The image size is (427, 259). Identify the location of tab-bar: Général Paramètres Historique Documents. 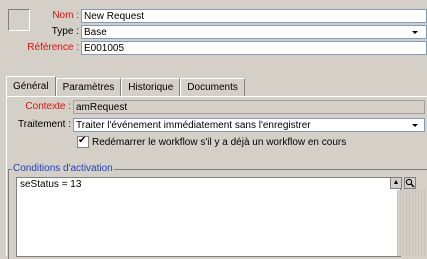
(125, 86).